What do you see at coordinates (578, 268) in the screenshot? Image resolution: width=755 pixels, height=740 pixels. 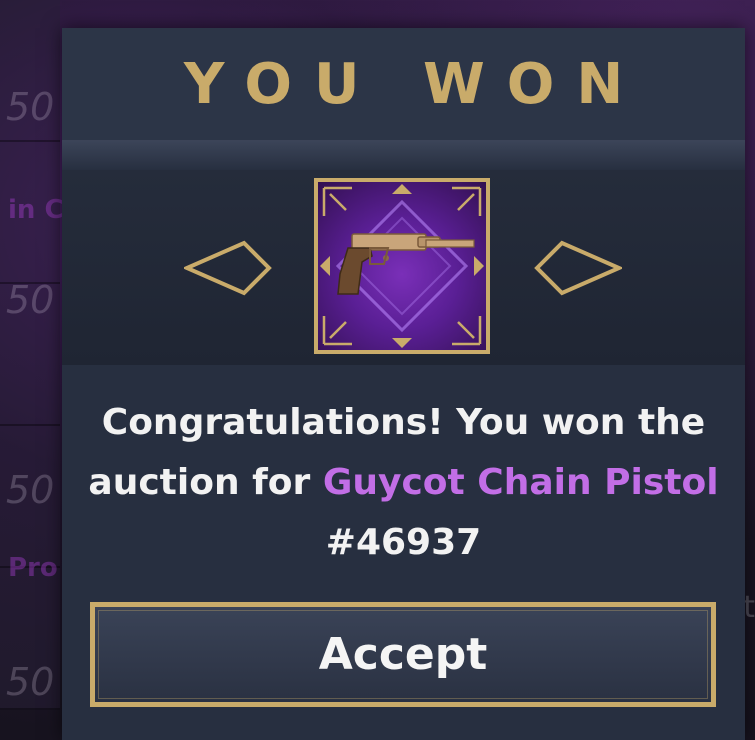 I see `diamond-ornament-right-icon` at bounding box center [578, 268].